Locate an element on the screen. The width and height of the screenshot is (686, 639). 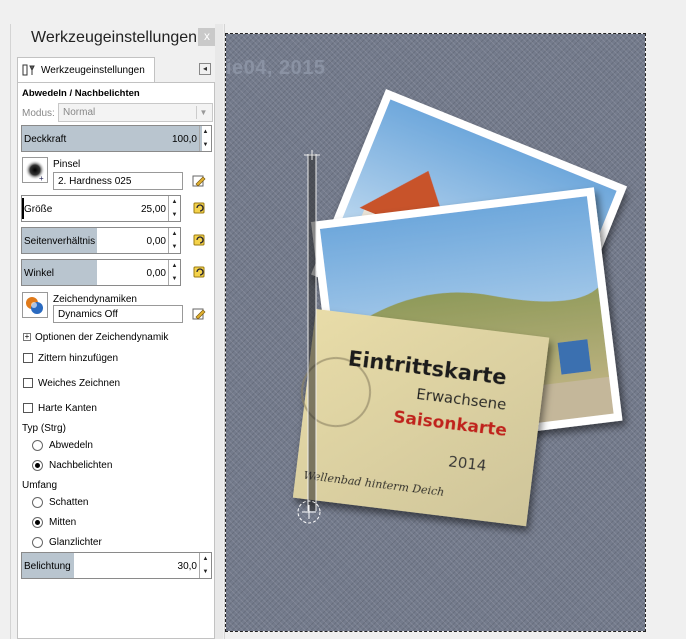
close-icon: x is located at coordinates (207, 37).